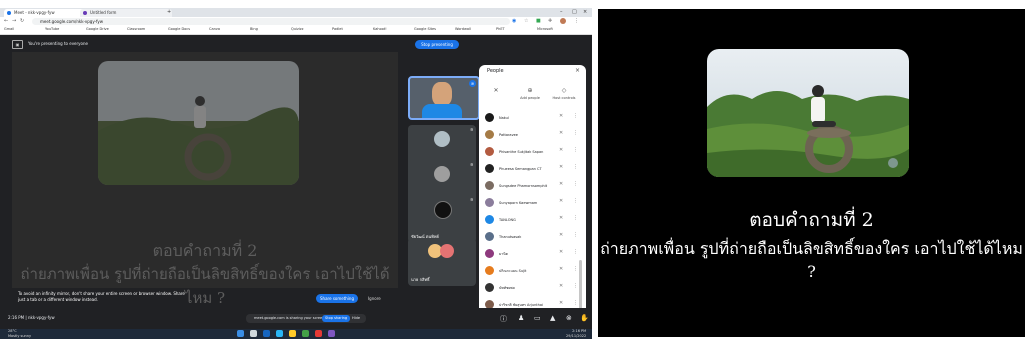  Describe the element at coordinates (297, 29) in the screenshot. I see `bookmark-item: Quizizz` at that location.